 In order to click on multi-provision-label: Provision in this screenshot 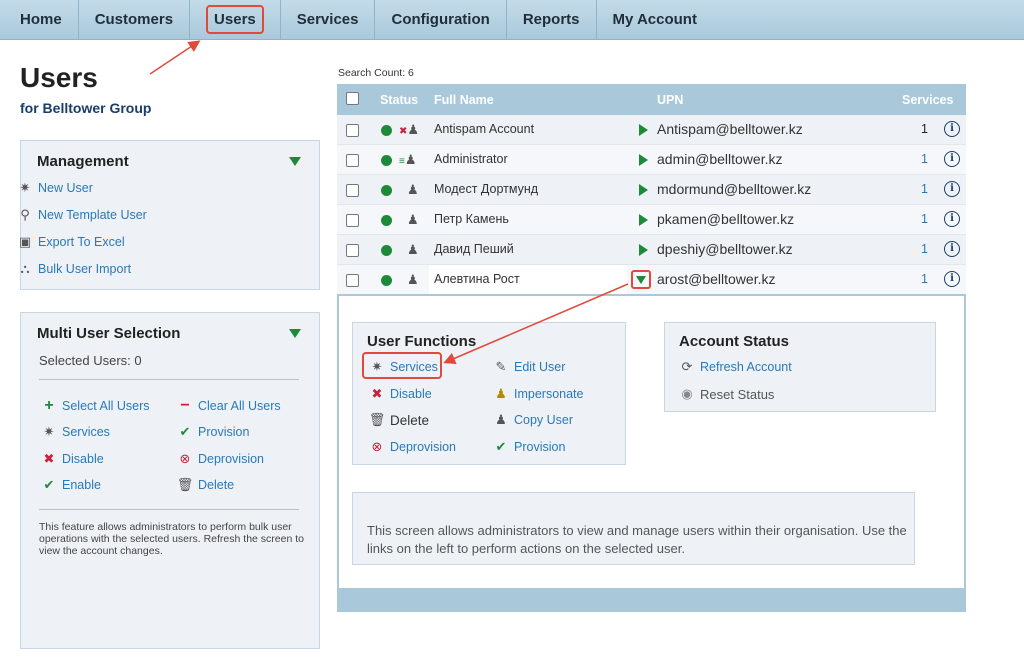, I will do `click(224, 432)`.